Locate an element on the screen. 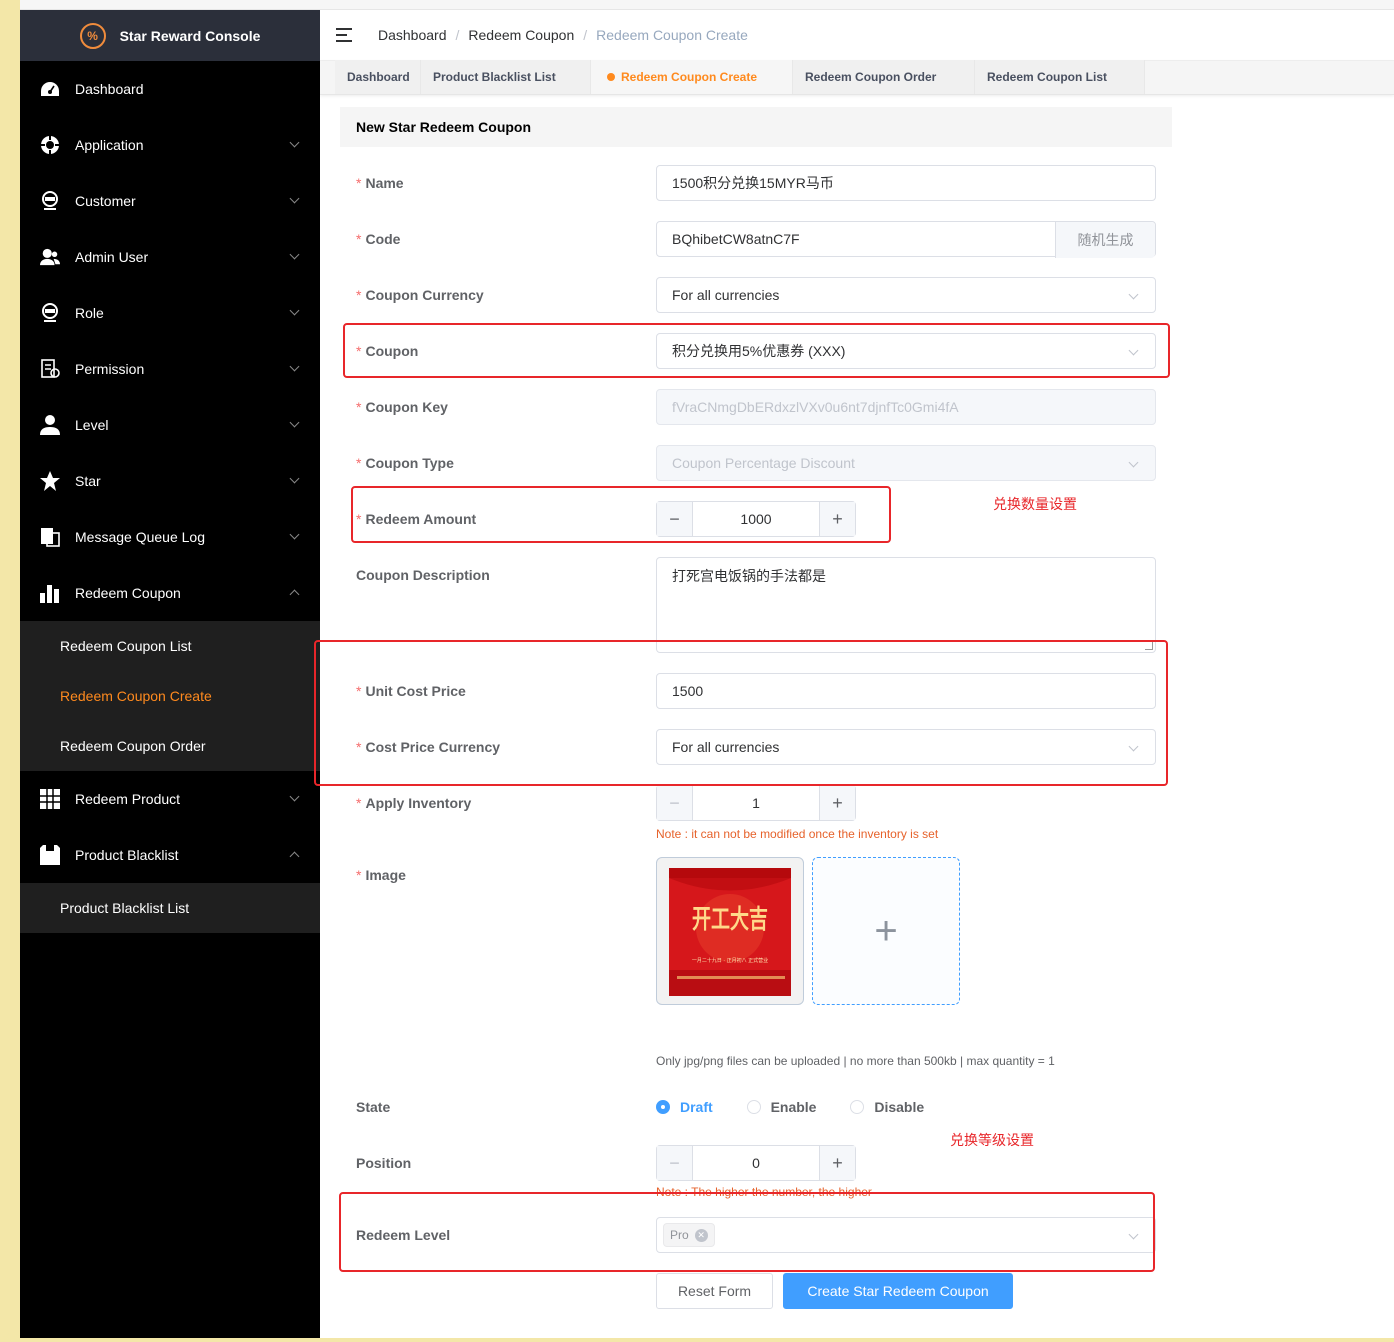 Image resolution: width=1394 pixels, height=1342 pixels. breadcrumb-current: Redeem Coupon Create is located at coordinates (672, 35).